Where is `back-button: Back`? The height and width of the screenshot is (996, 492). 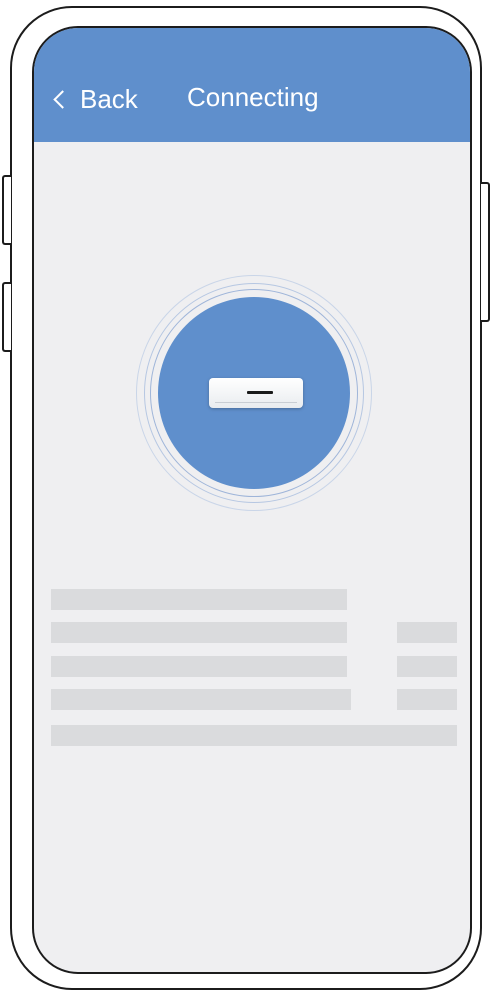
back-button: Back is located at coordinates (95, 99).